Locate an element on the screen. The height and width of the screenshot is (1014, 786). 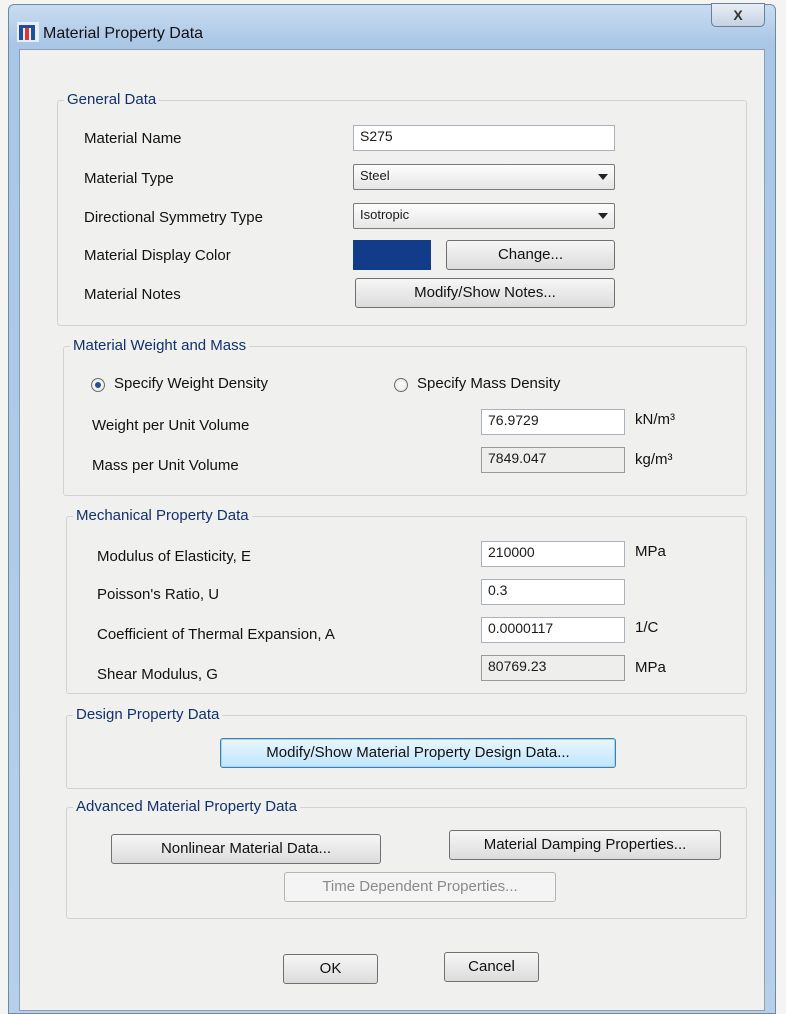
specify-mass-radio is located at coordinates (401, 385).